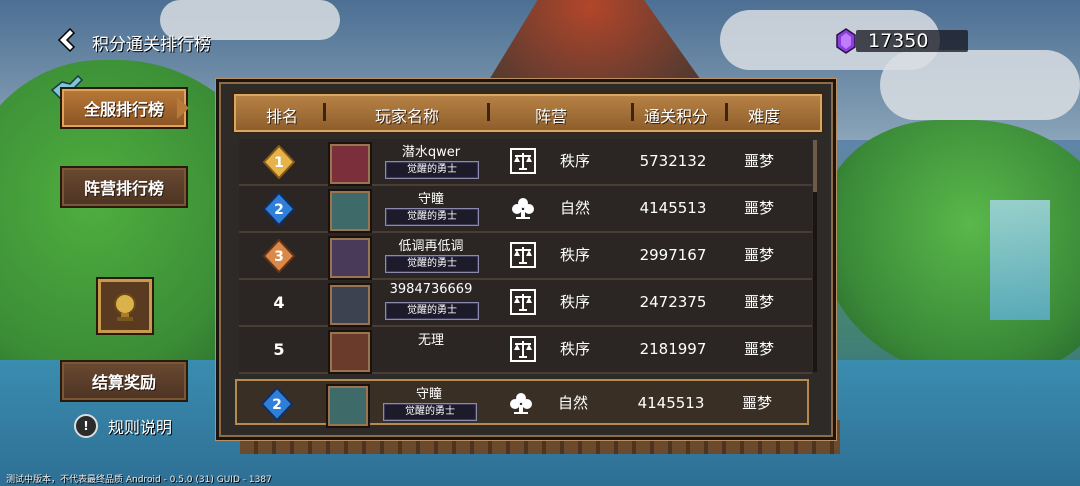  Describe the element at coordinates (846, 41) in the screenshot. I see `gem-icon` at that location.